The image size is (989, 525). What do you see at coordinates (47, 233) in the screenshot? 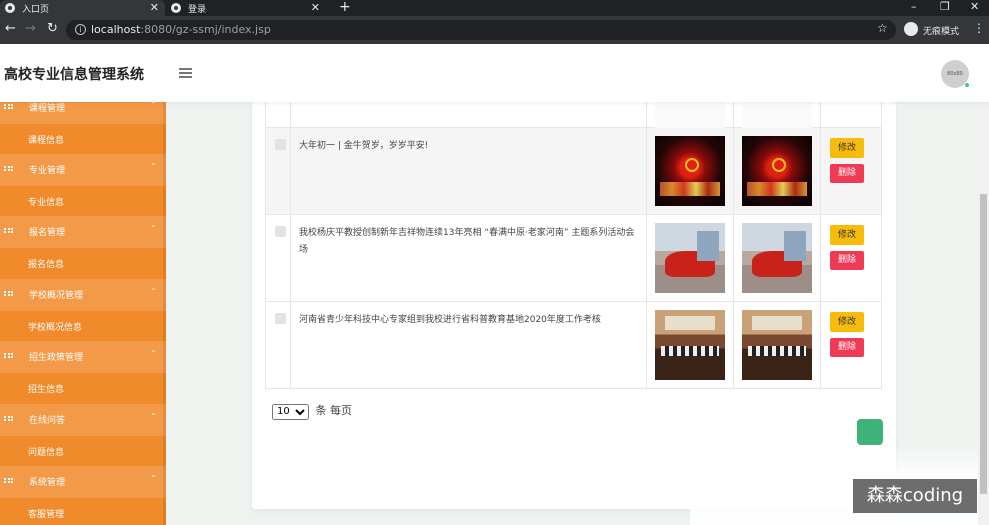
I see `sidebar-group-label: 报名管理` at bounding box center [47, 233].